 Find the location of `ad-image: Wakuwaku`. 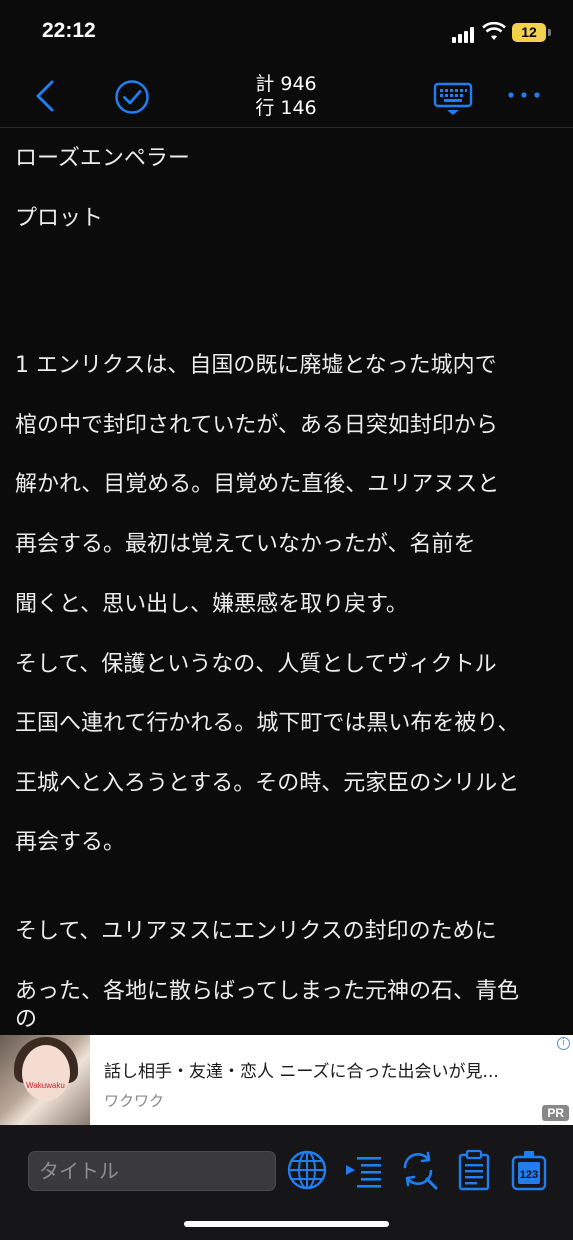

ad-image: Wakuwaku is located at coordinates (45, 1080).